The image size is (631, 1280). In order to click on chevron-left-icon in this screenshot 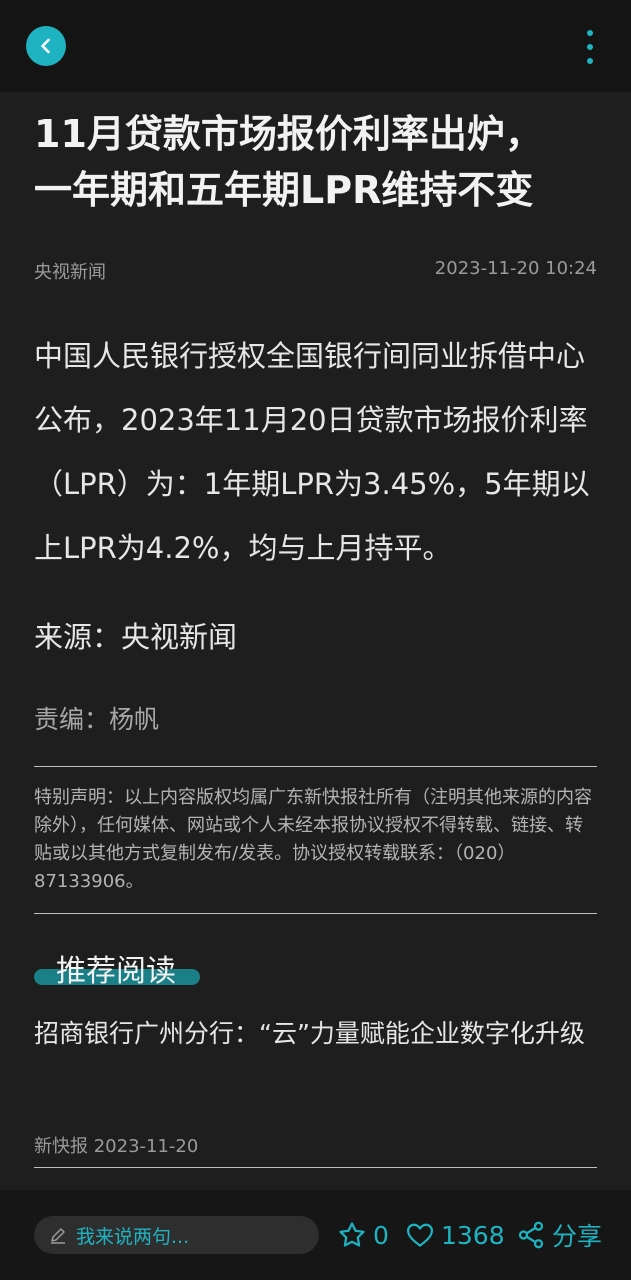, I will do `click(45, 46)`.